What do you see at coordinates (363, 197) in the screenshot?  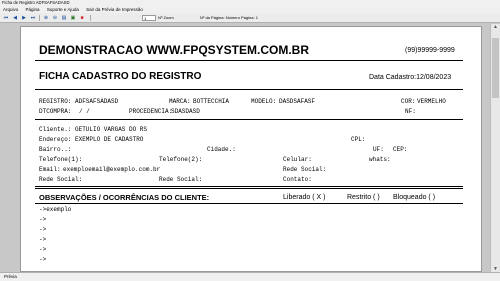 I see `restrito-status: Restrito ( )` at bounding box center [363, 197].